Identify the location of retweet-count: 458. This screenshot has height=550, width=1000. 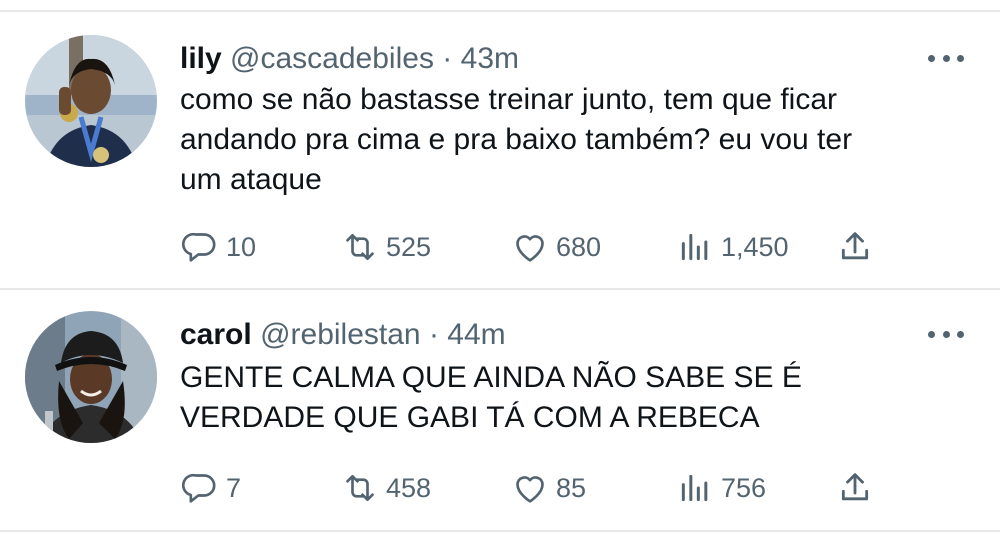
(409, 487).